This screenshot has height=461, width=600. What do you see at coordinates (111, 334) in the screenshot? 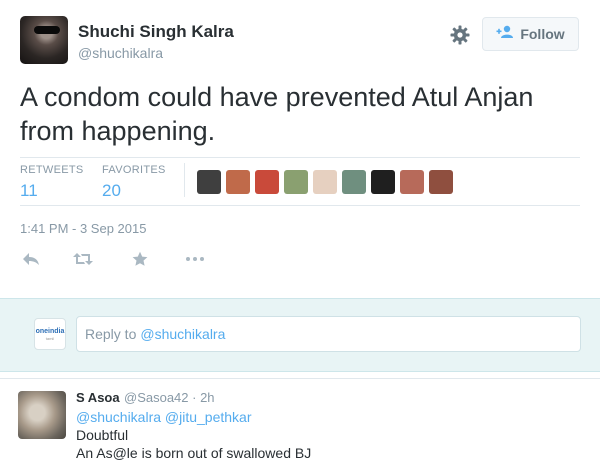
I see `reply-prompt: Reply to` at bounding box center [111, 334].